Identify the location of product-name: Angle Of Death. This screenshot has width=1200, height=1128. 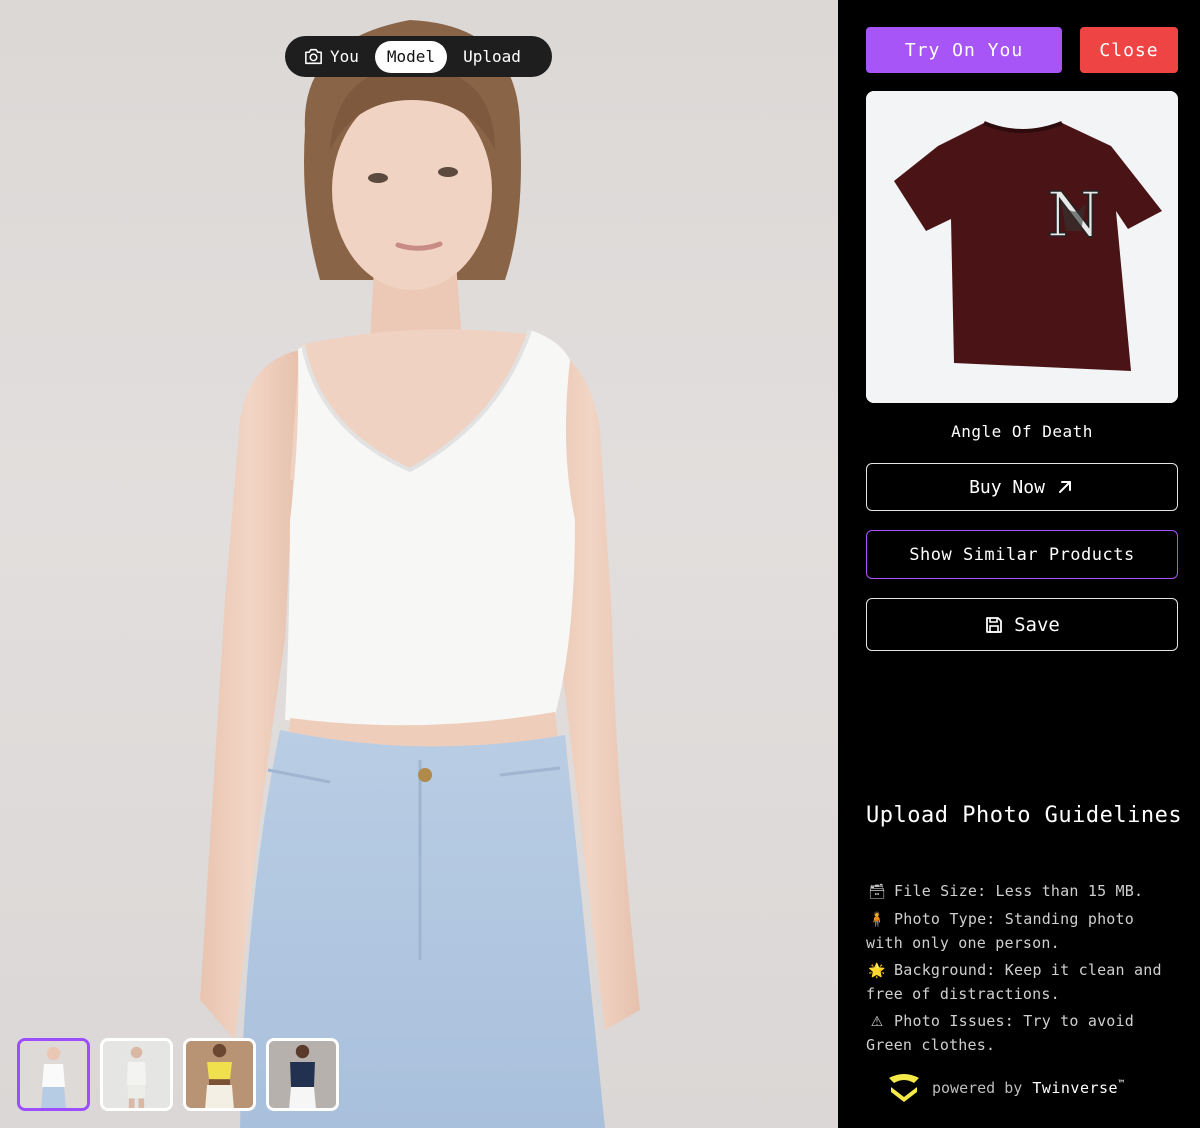
(1022, 431).